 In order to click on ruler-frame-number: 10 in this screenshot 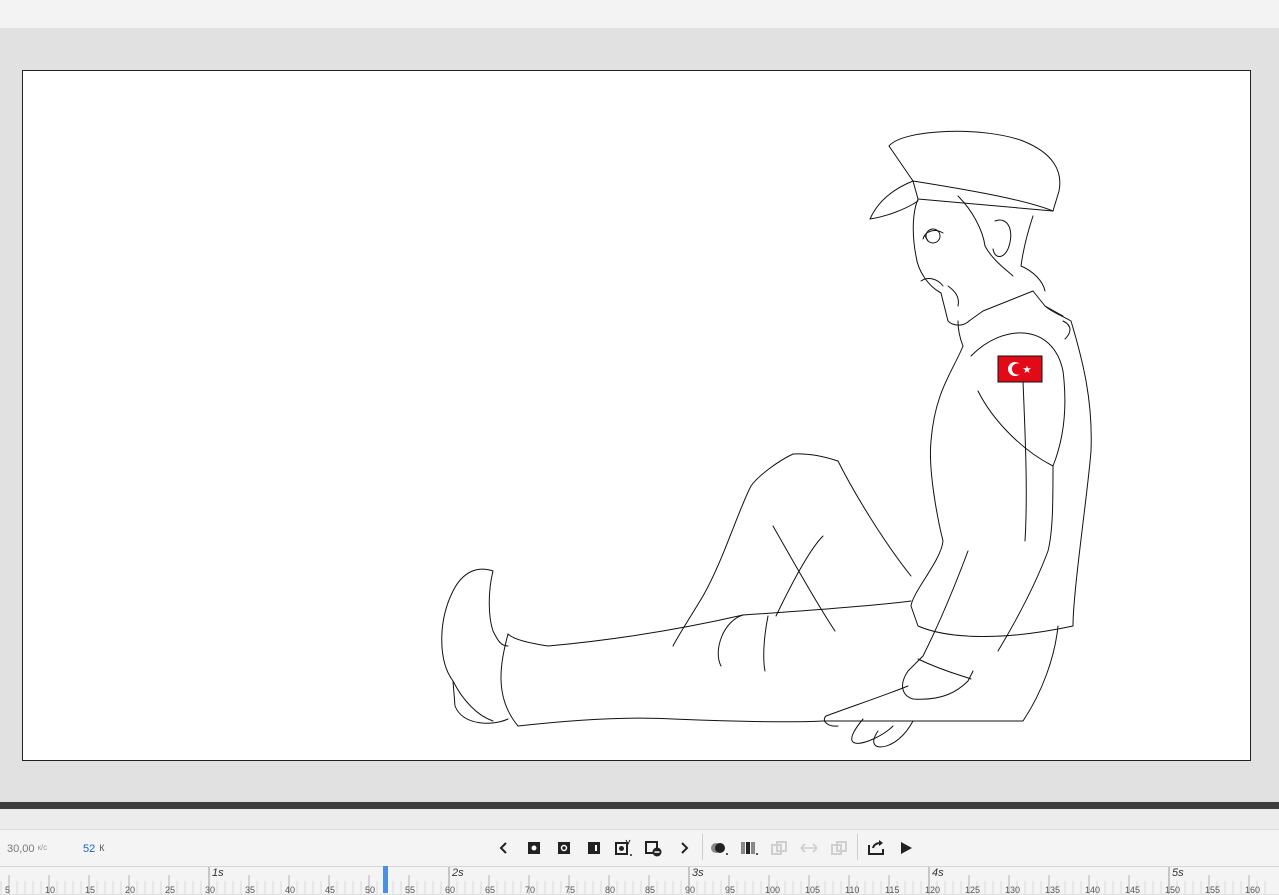, I will do `click(50, 890)`.